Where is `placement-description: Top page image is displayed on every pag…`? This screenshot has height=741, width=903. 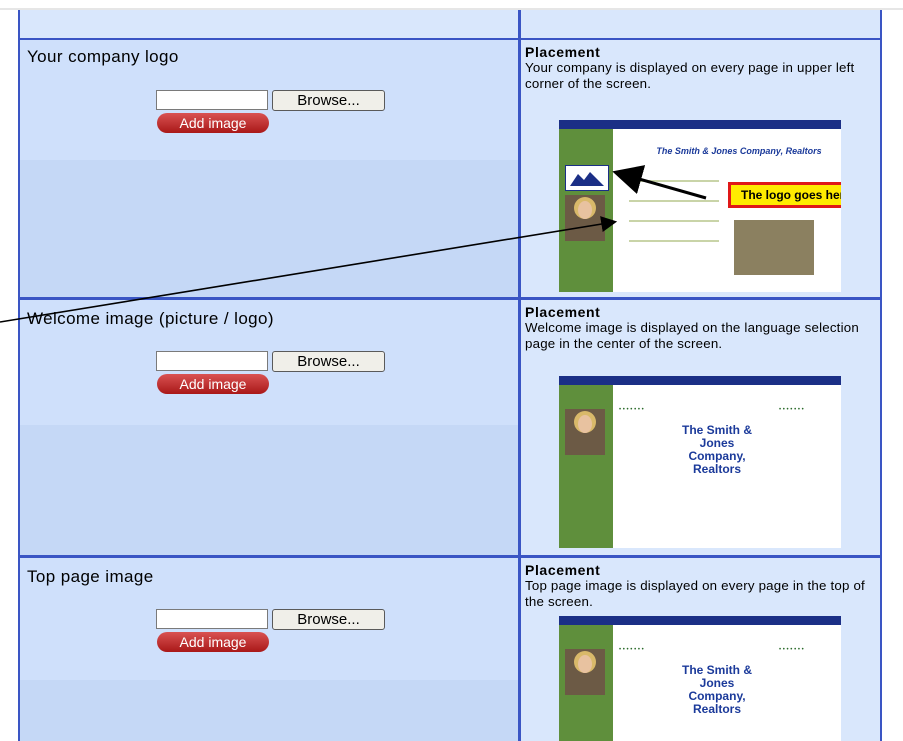
placement-description: Top page image is displayed on every pag… is located at coordinates (695, 593).